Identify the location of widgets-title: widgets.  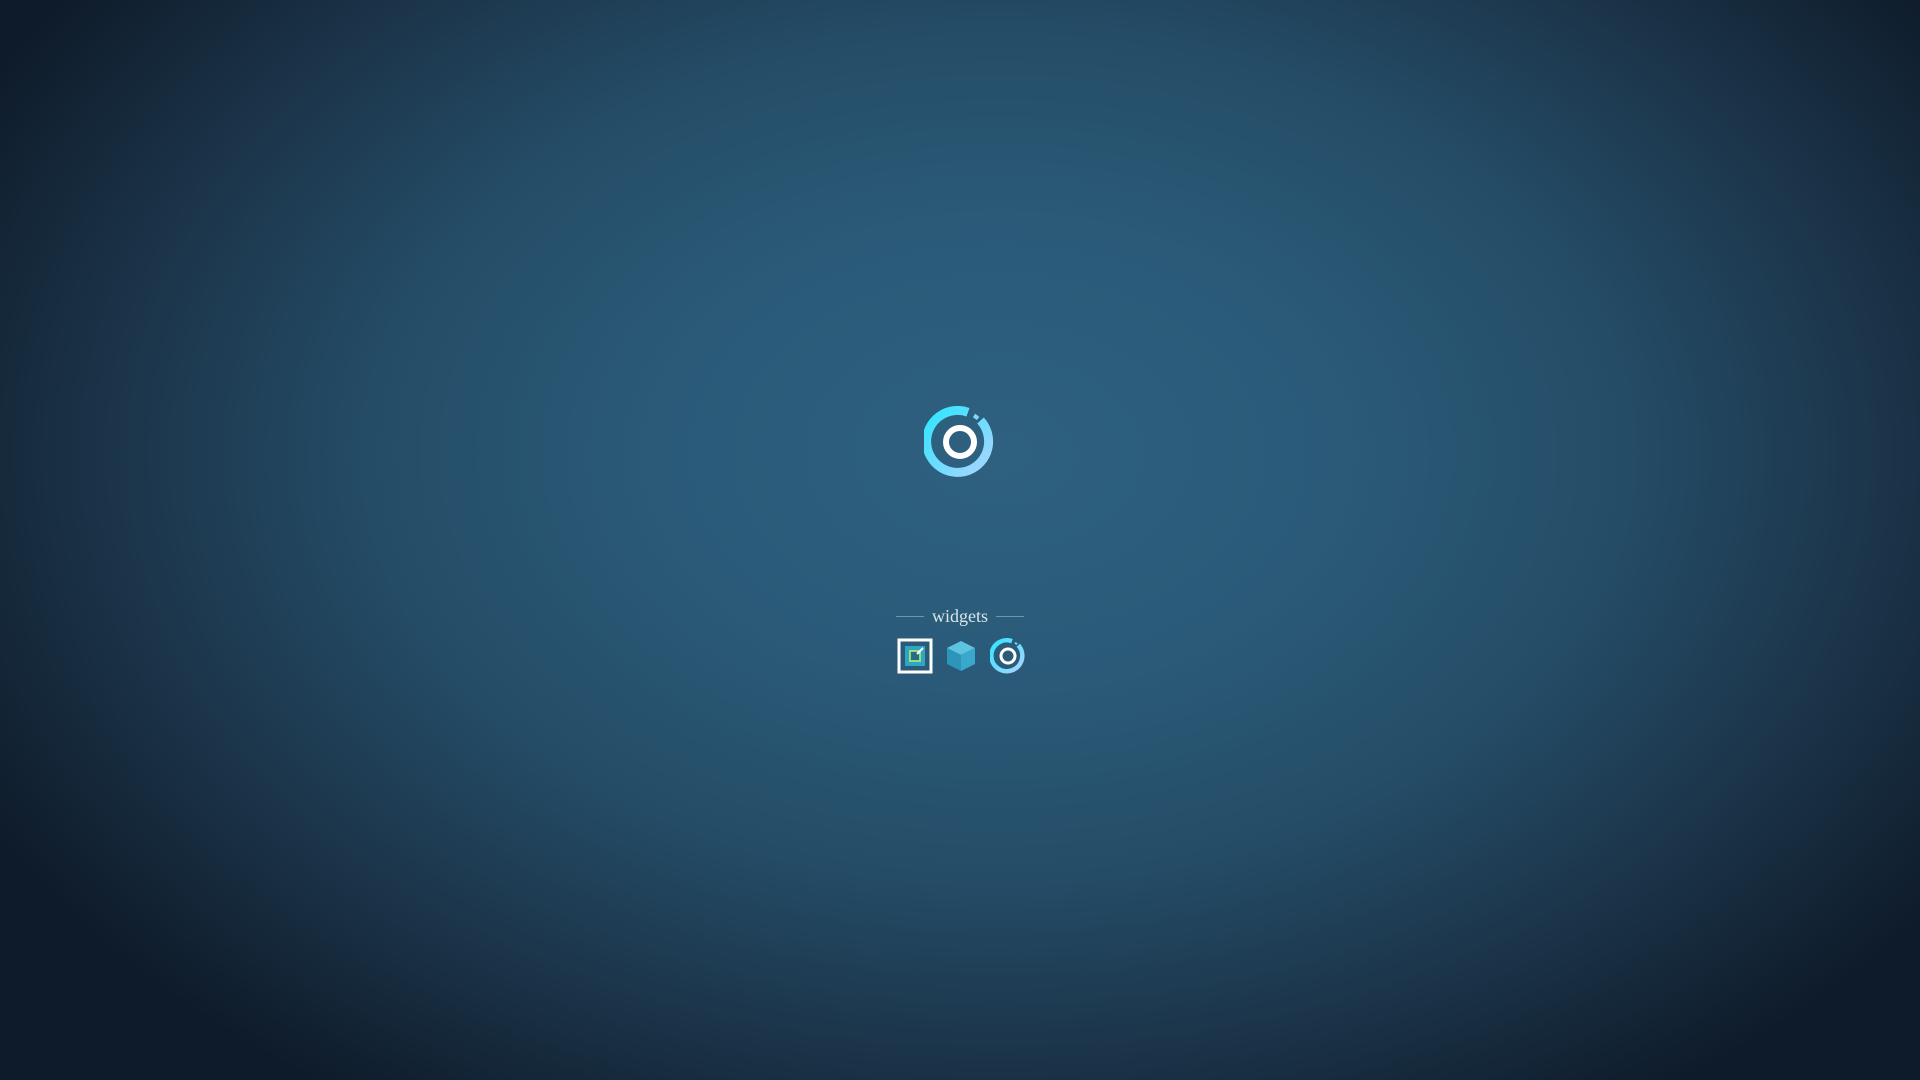
(960, 616).